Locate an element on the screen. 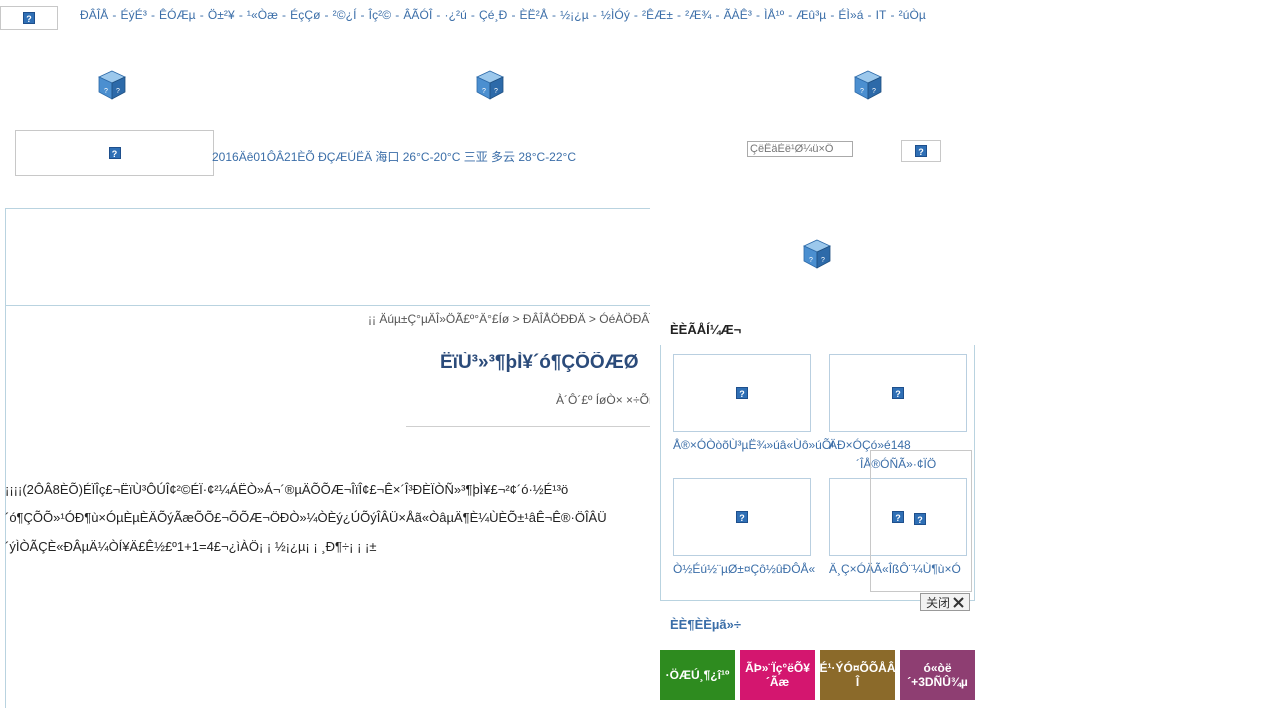  nav-link: ·¿²ú is located at coordinates (456, 15).